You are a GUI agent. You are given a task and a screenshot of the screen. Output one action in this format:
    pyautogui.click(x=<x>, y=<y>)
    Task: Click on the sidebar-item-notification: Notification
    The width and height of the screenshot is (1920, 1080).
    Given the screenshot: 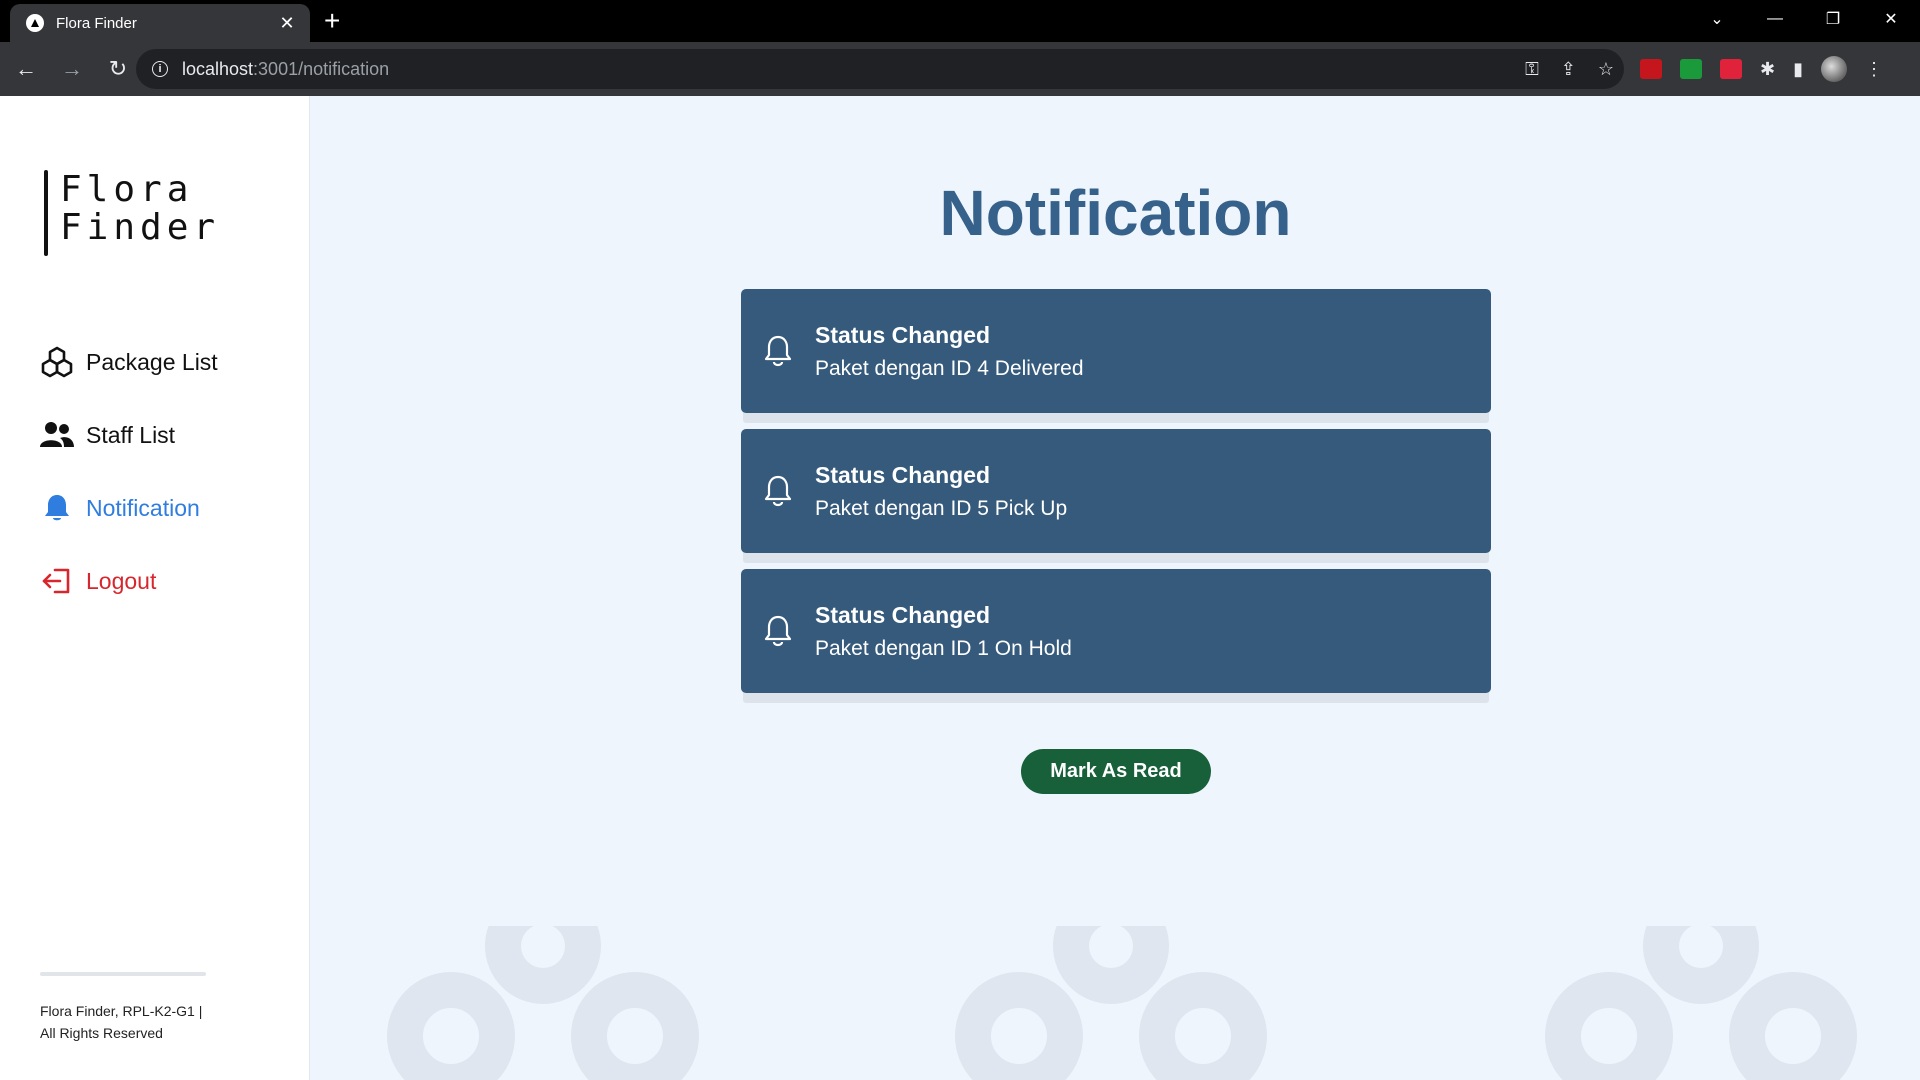 What is the action you would take?
    pyautogui.click(x=129, y=508)
    